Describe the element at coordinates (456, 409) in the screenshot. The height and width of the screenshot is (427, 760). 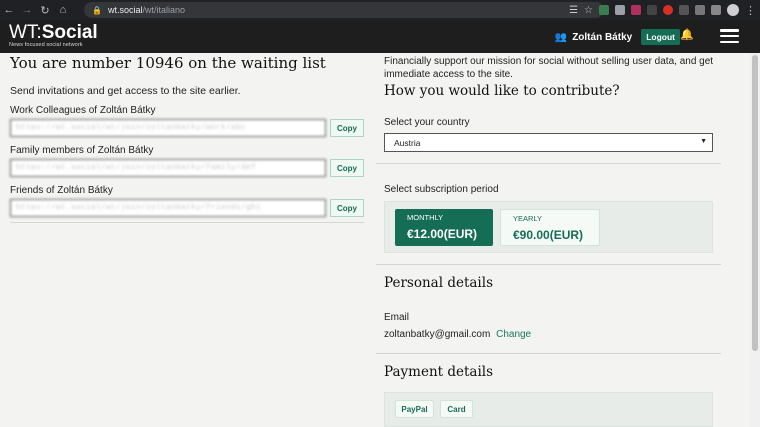
I see `card-button: Card` at that location.